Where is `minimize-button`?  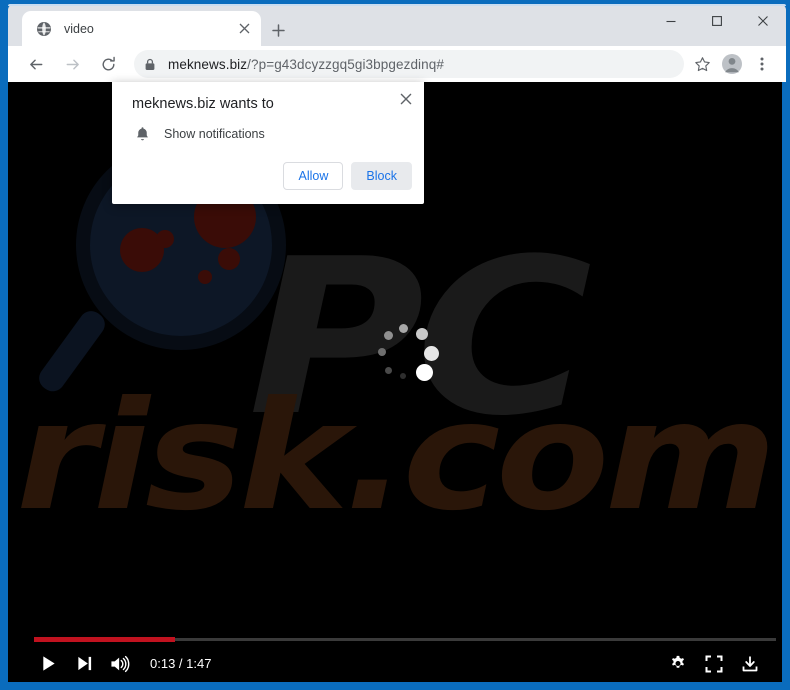 minimize-button is located at coordinates (671, 21).